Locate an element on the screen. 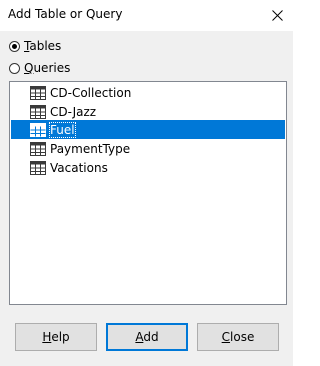  list-item-cd-jazz: CD-Jazz is located at coordinates (148, 111).